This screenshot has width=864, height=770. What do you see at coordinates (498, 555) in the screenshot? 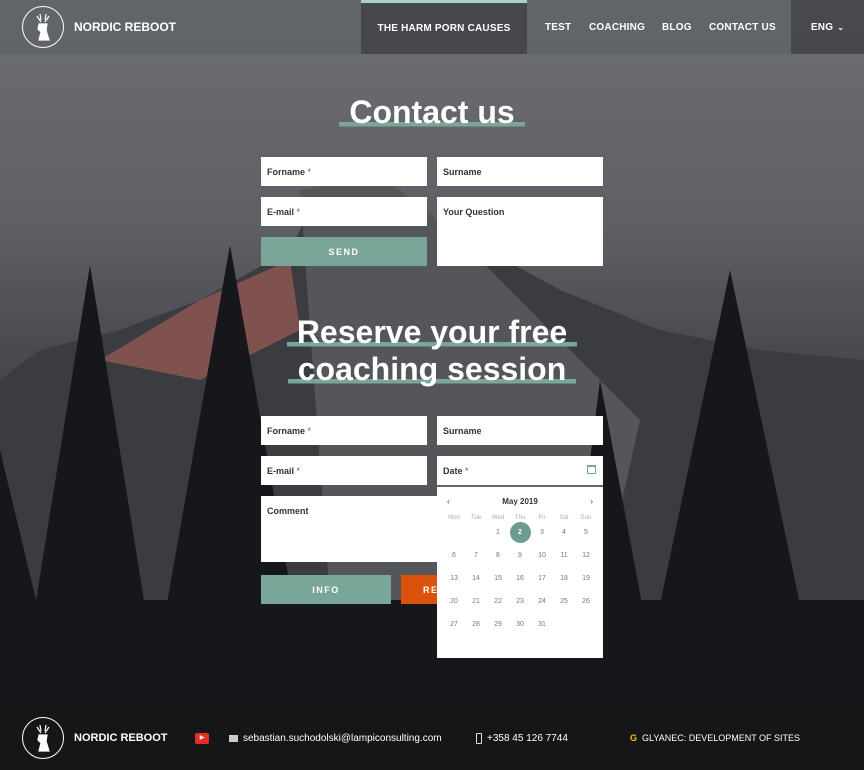
I see `calendar-day: 8` at bounding box center [498, 555].